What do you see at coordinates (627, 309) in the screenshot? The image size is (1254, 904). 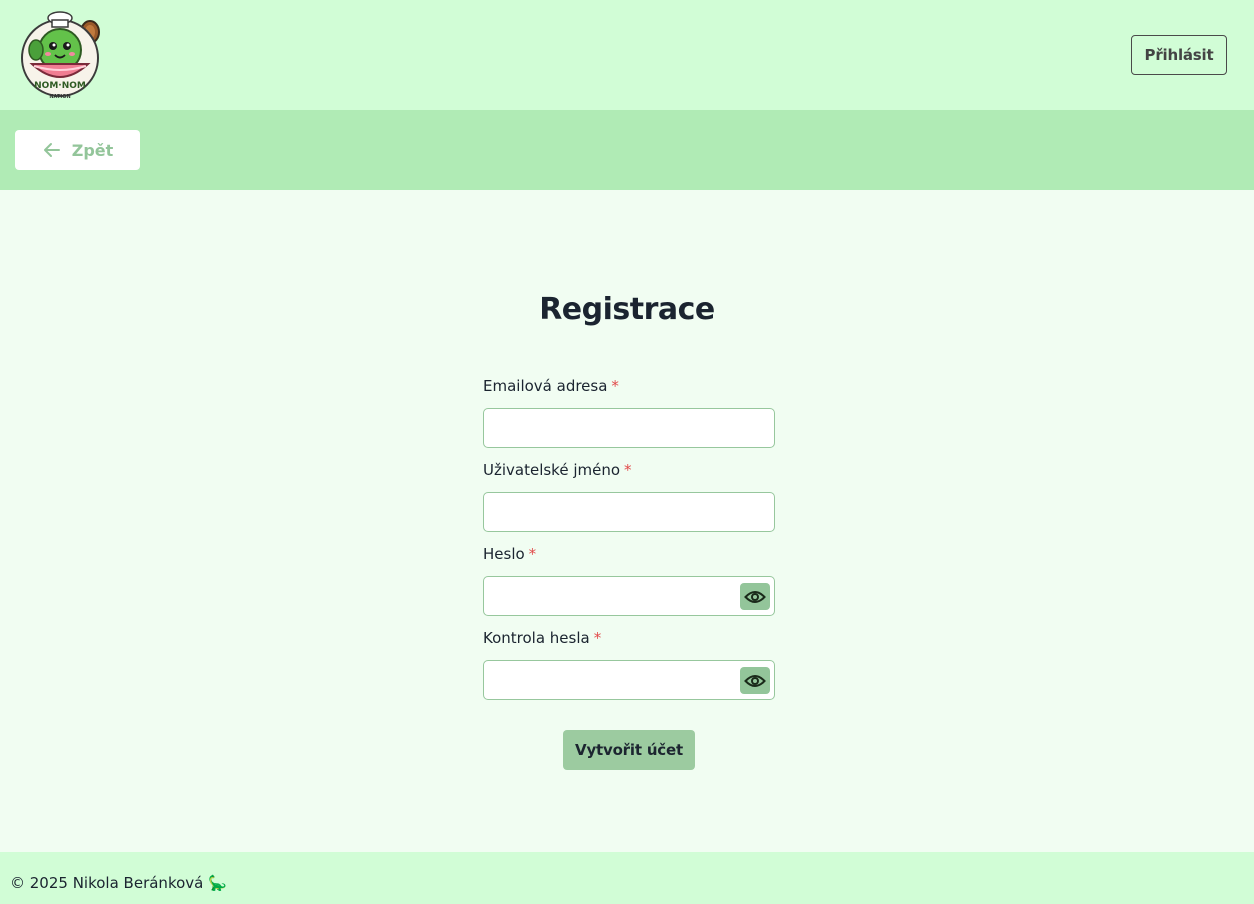 I see `page-title: Registrace` at bounding box center [627, 309].